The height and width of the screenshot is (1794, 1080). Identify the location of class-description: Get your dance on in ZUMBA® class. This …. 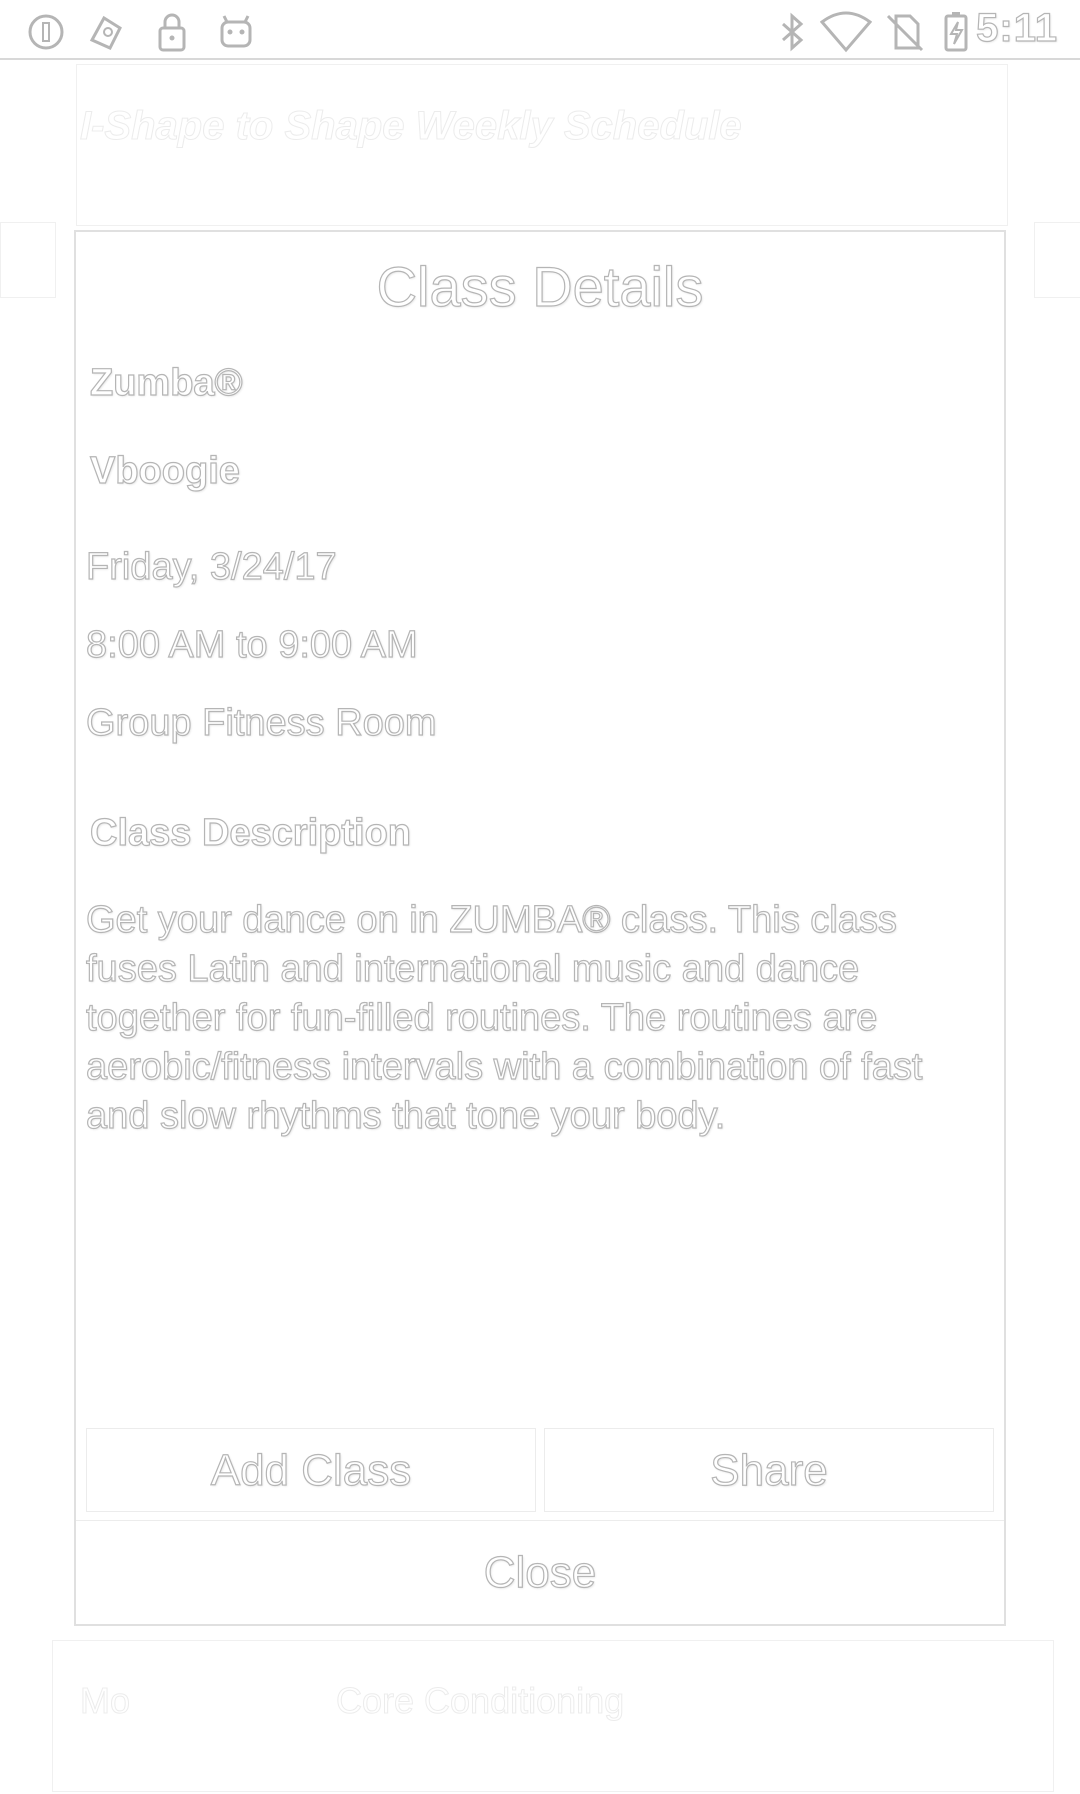
(504, 1017).